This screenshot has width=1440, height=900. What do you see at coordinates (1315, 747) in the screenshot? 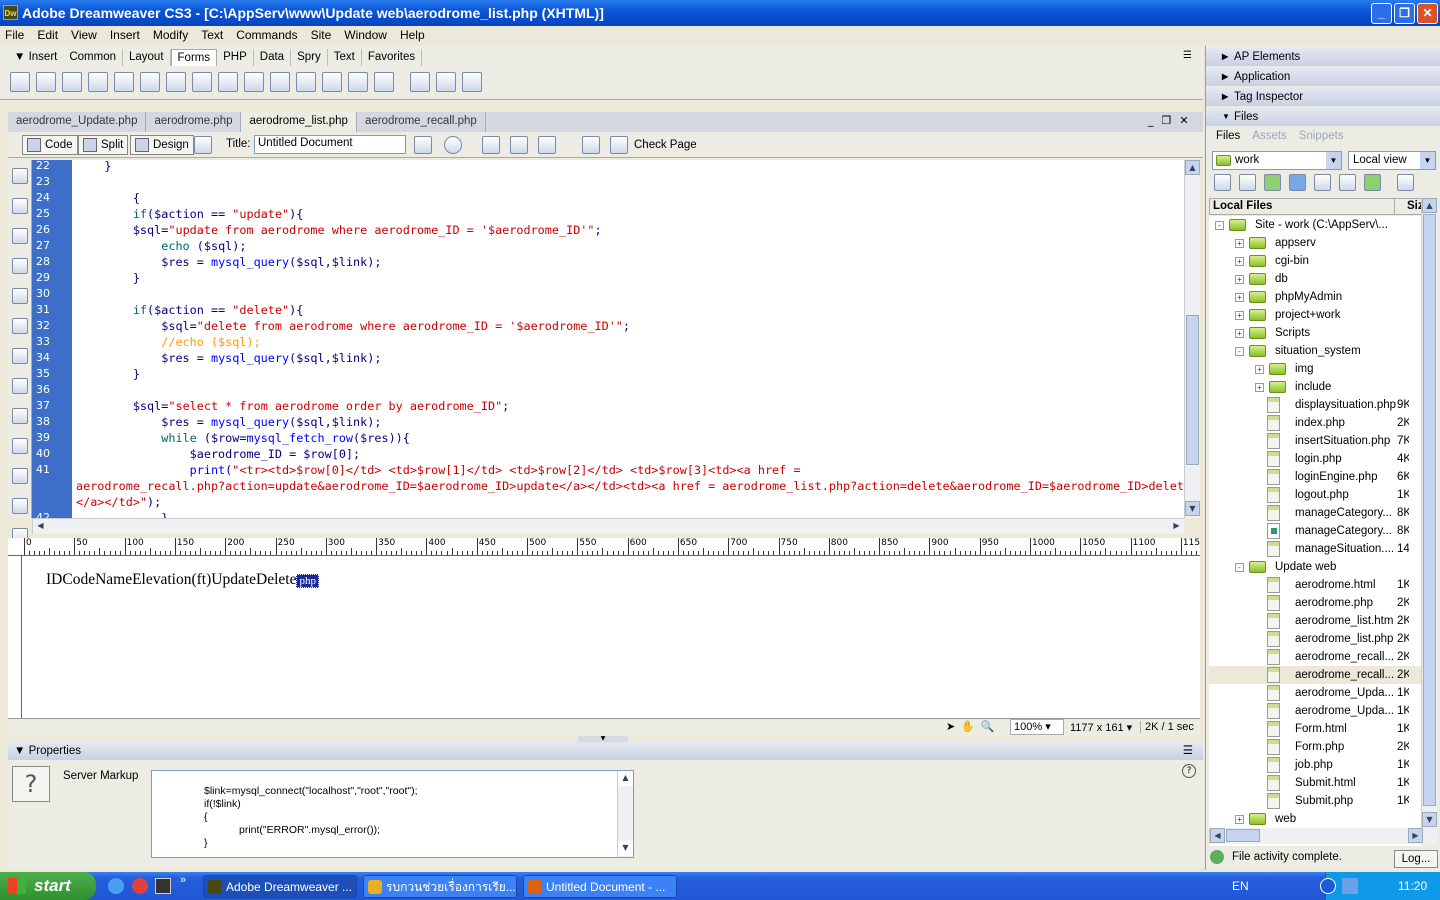
I see `file-item: Form.php 2K` at bounding box center [1315, 747].